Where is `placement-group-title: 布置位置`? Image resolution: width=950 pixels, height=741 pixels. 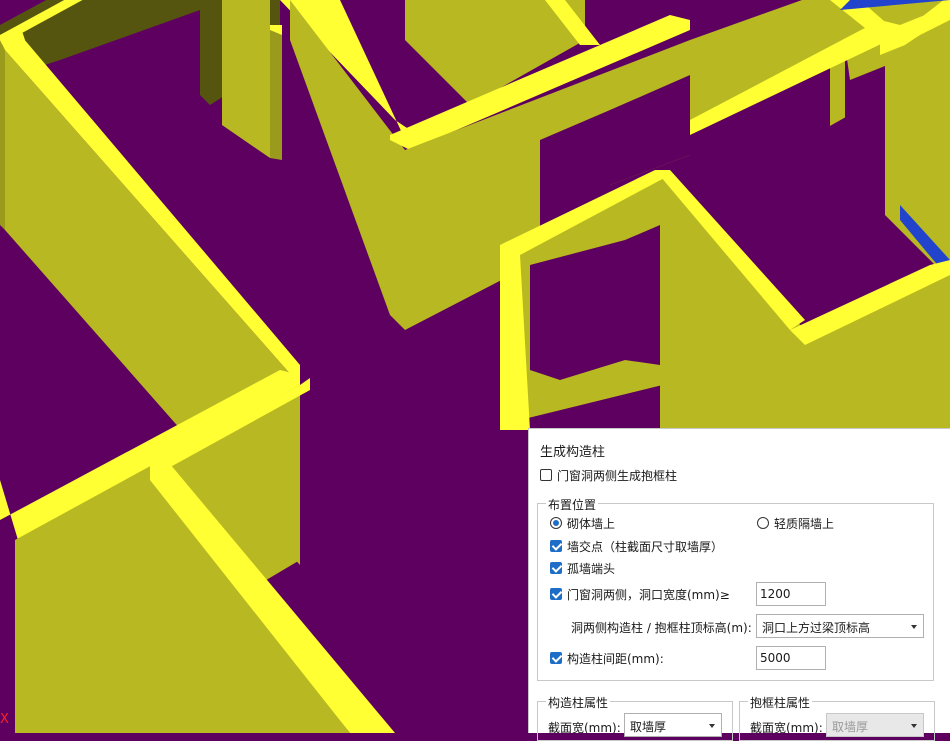
placement-group-title: 布置位置 is located at coordinates (572, 504).